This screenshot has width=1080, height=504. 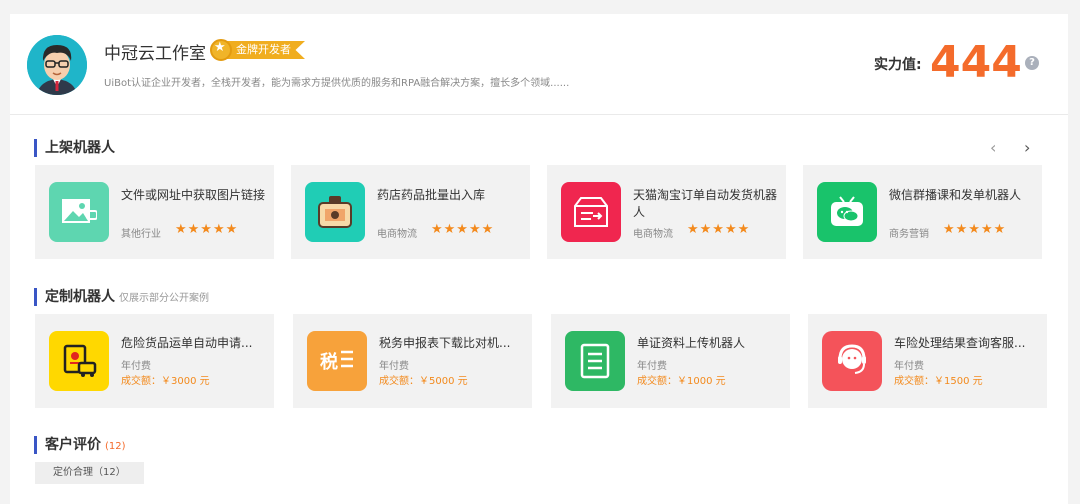 What do you see at coordinates (670, 361) in the screenshot?
I see `custom-robot-card: 单证资料上传机器人 年付费 成交额：￥1000 元` at bounding box center [670, 361].